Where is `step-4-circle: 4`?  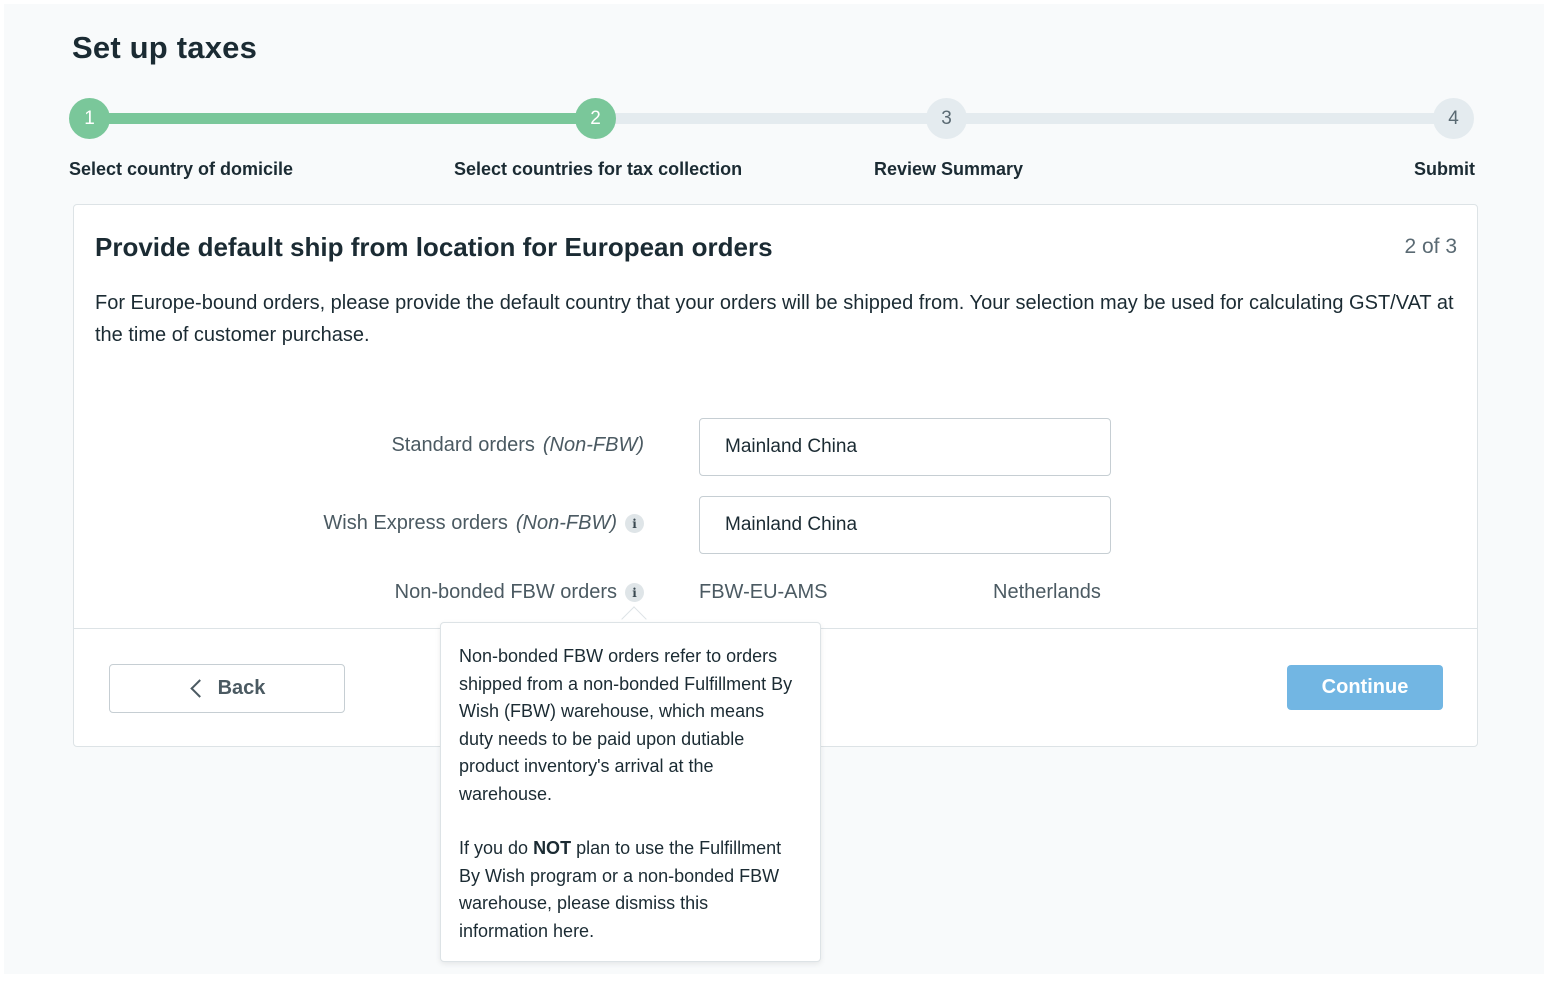 step-4-circle: 4 is located at coordinates (1453, 118).